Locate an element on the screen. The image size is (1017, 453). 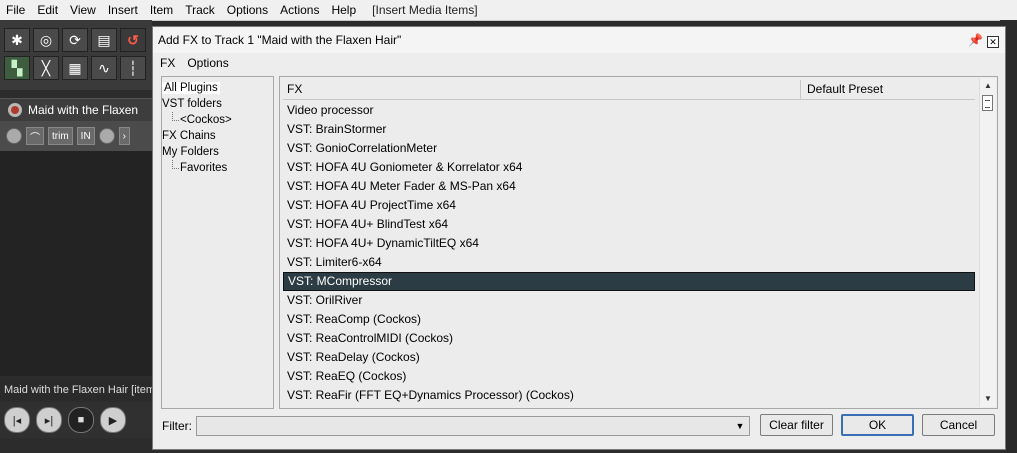
filter-label: Filter: is located at coordinates (177, 426).